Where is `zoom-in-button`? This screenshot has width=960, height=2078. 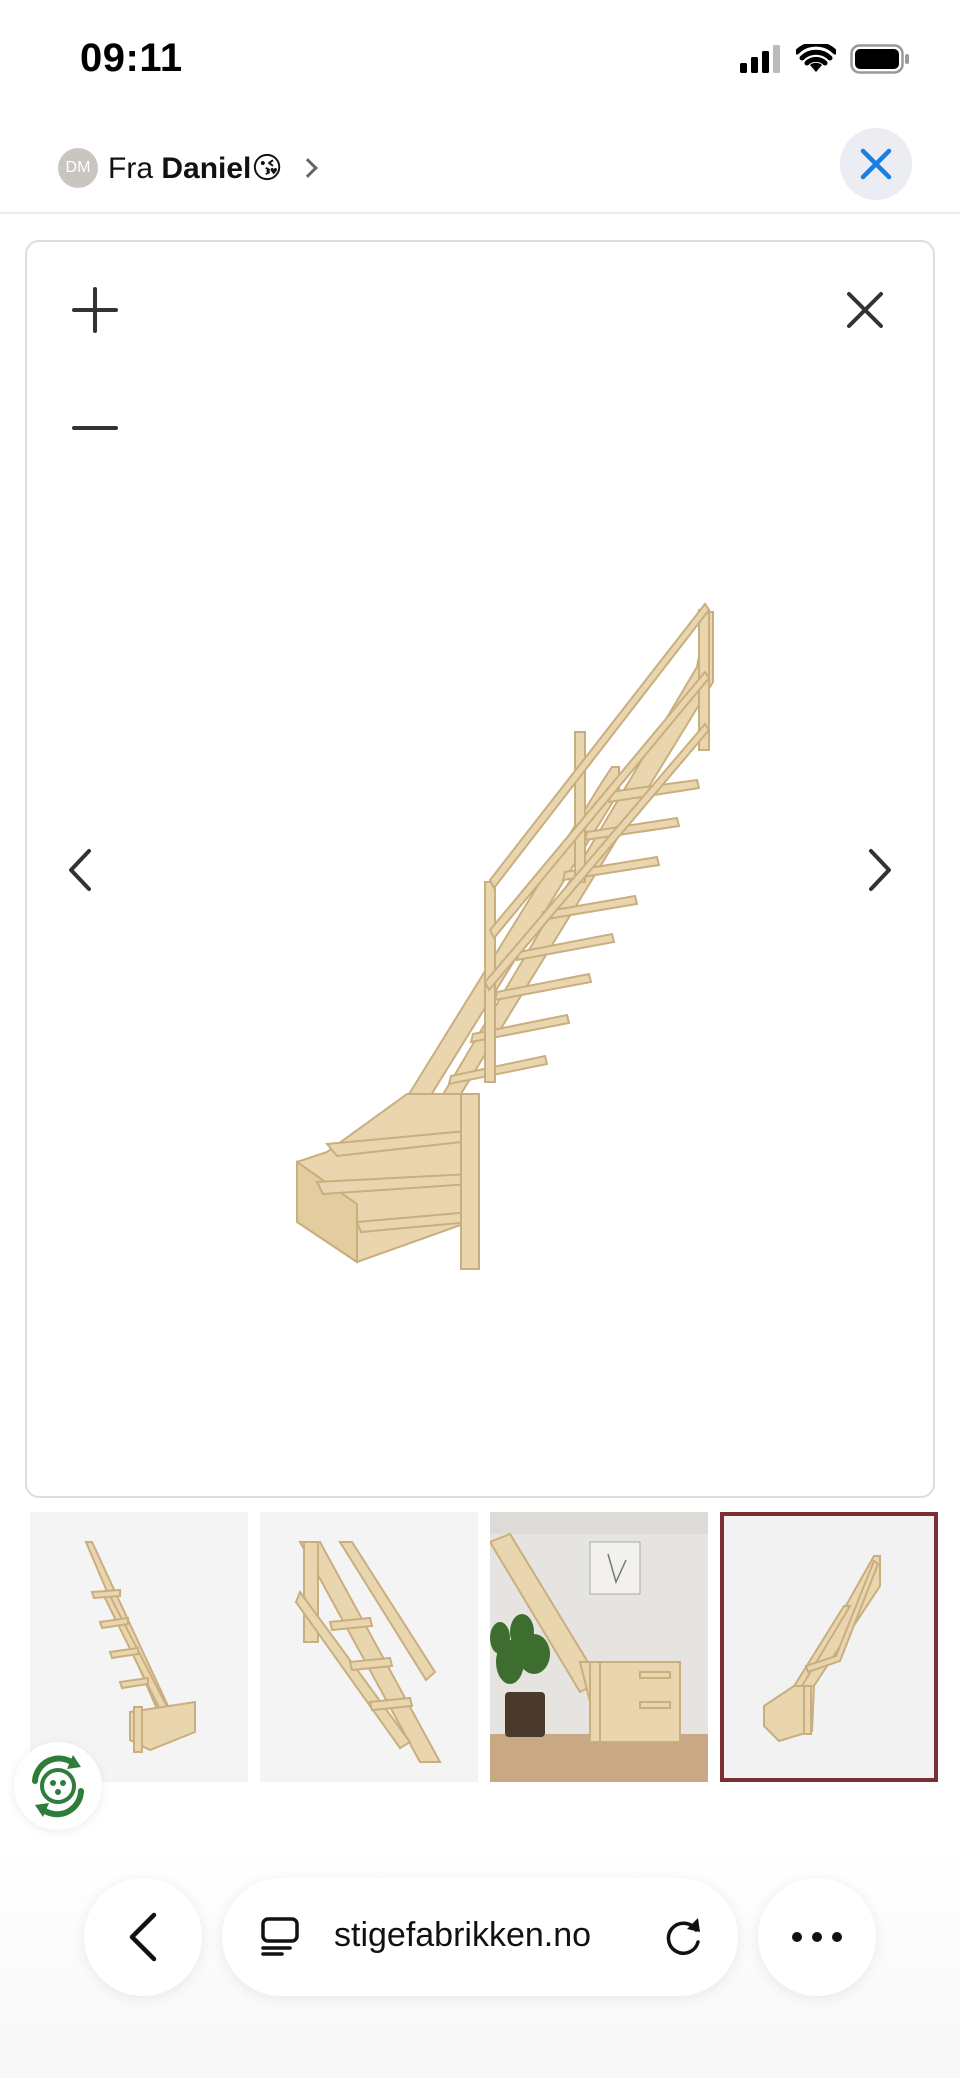
zoom-in-button is located at coordinates (95, 310).